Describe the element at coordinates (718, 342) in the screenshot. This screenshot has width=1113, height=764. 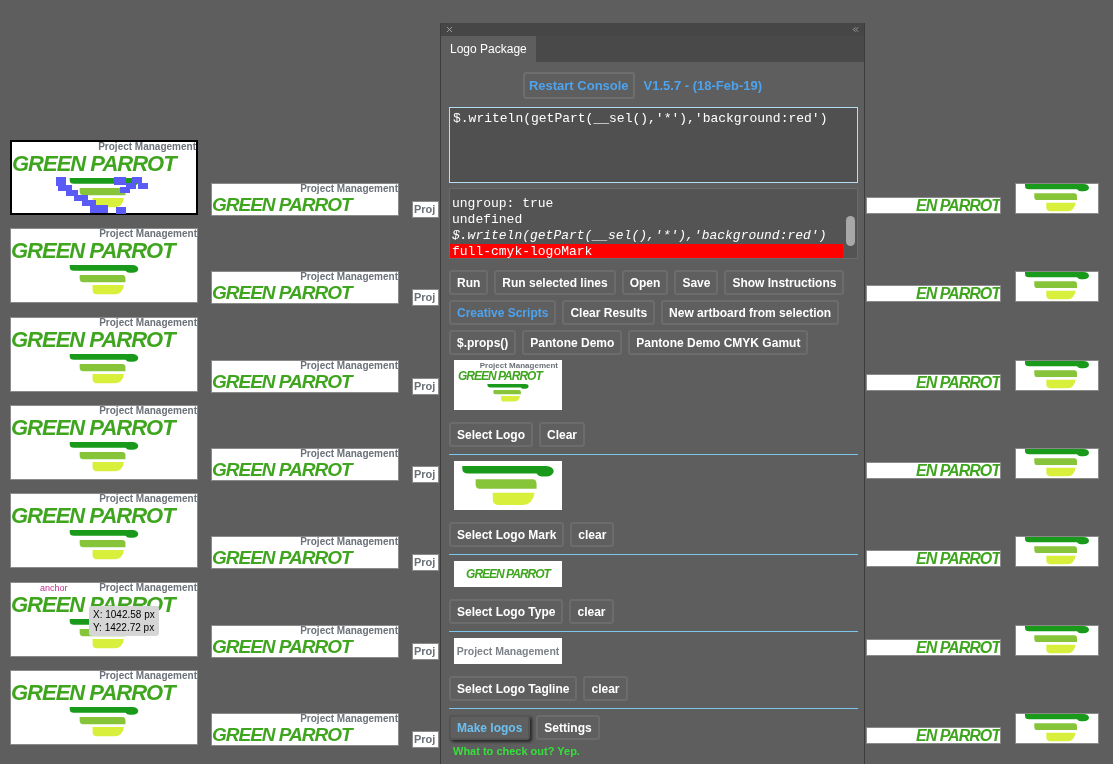
I see `panel-button: Pantone Demo CMYK Gamut` at that location.